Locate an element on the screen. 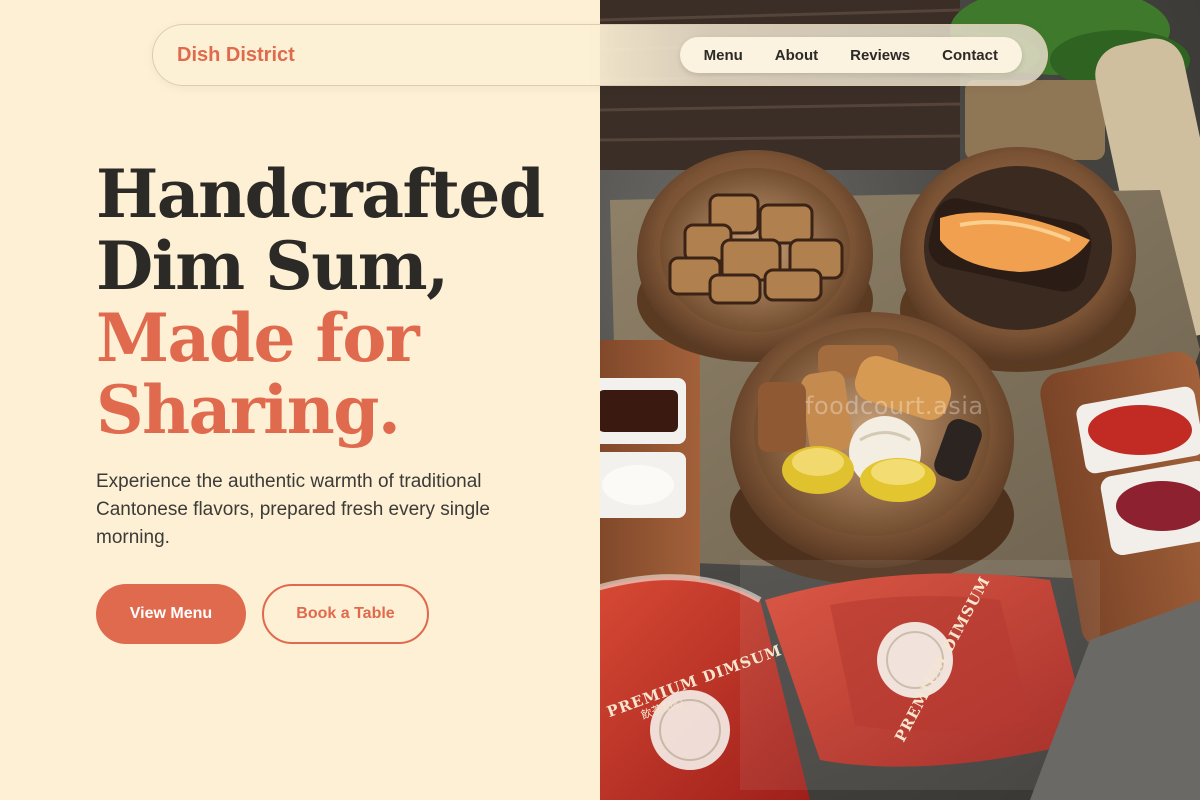 This screenshot has width=1200, height=800. nav-link-menu: Menu is located at coordinates (723, 55).